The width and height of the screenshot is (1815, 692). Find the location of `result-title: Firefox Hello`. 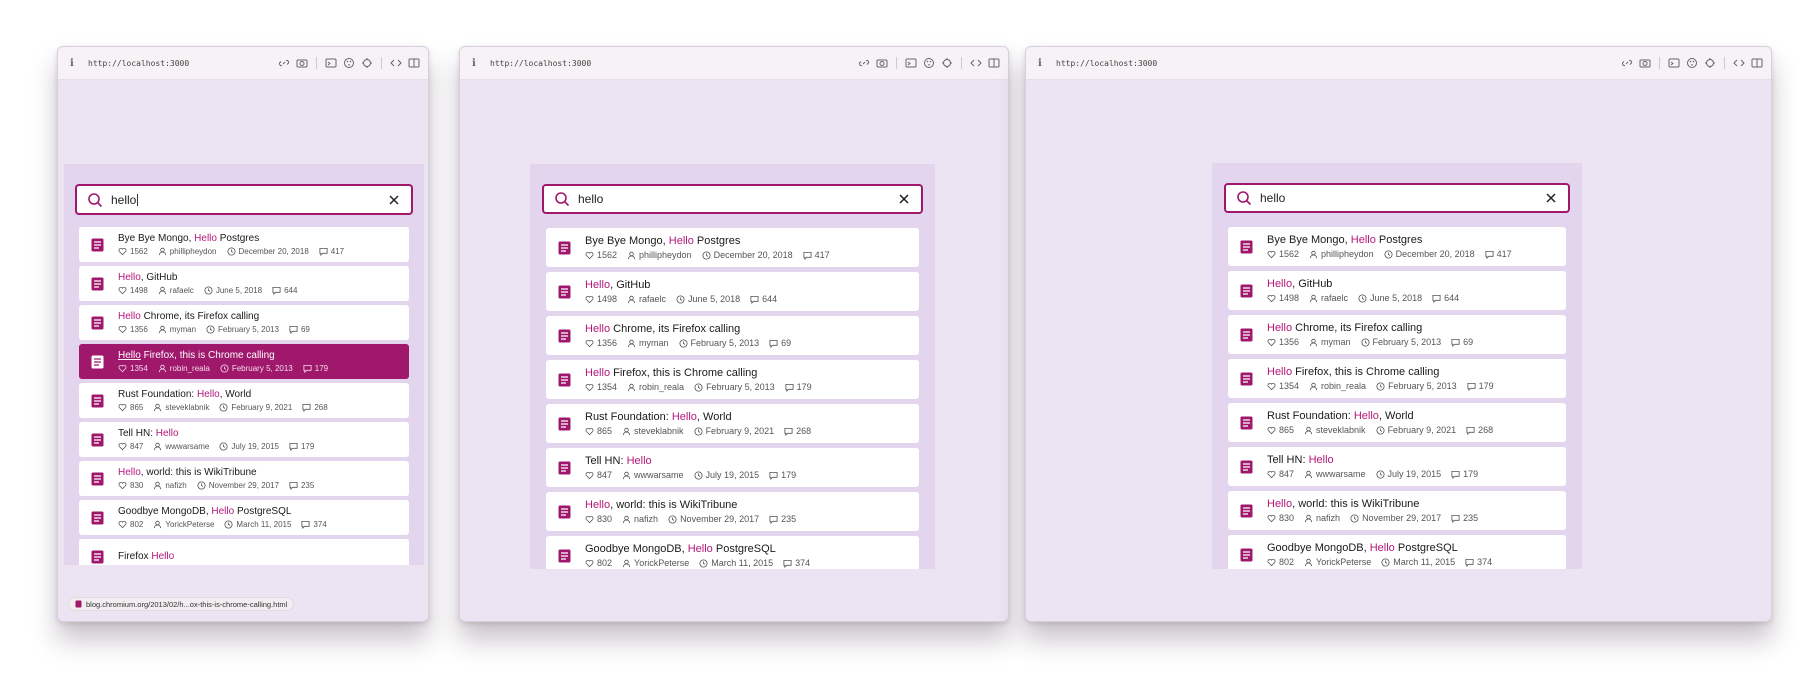

result-title: Firefox Hello is located at coordinates (146, 556).